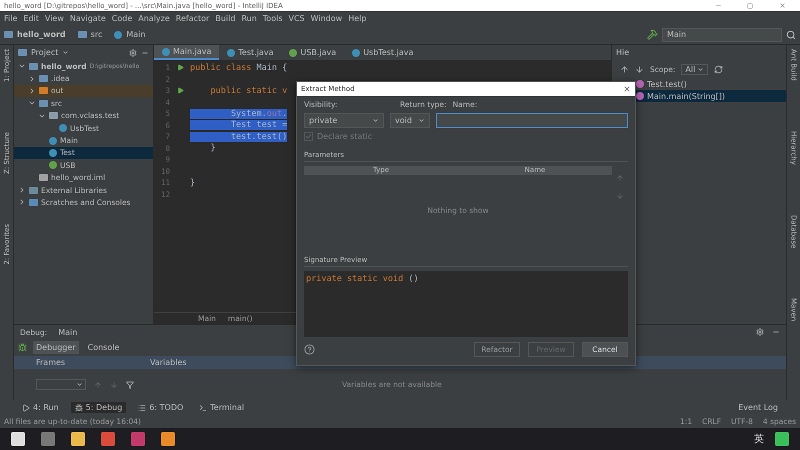  Describe the element at coordinates (43, 178) in the screenshot. I see `file-icon` at that location.